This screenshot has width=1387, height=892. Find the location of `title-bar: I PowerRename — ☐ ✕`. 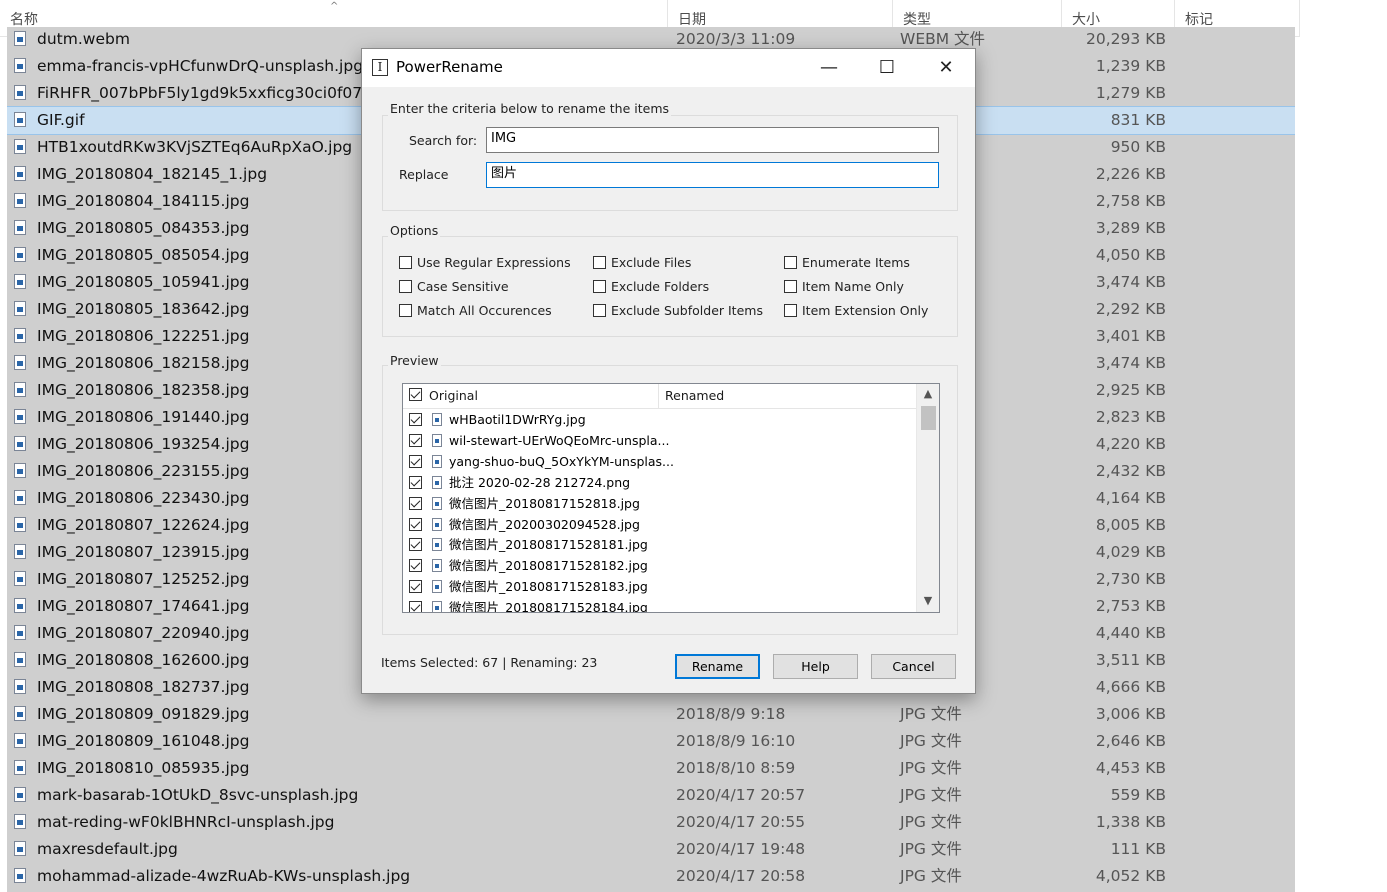

title-bar: I PowerRename — ☐ ✕ is located at coordinates (668, 68).